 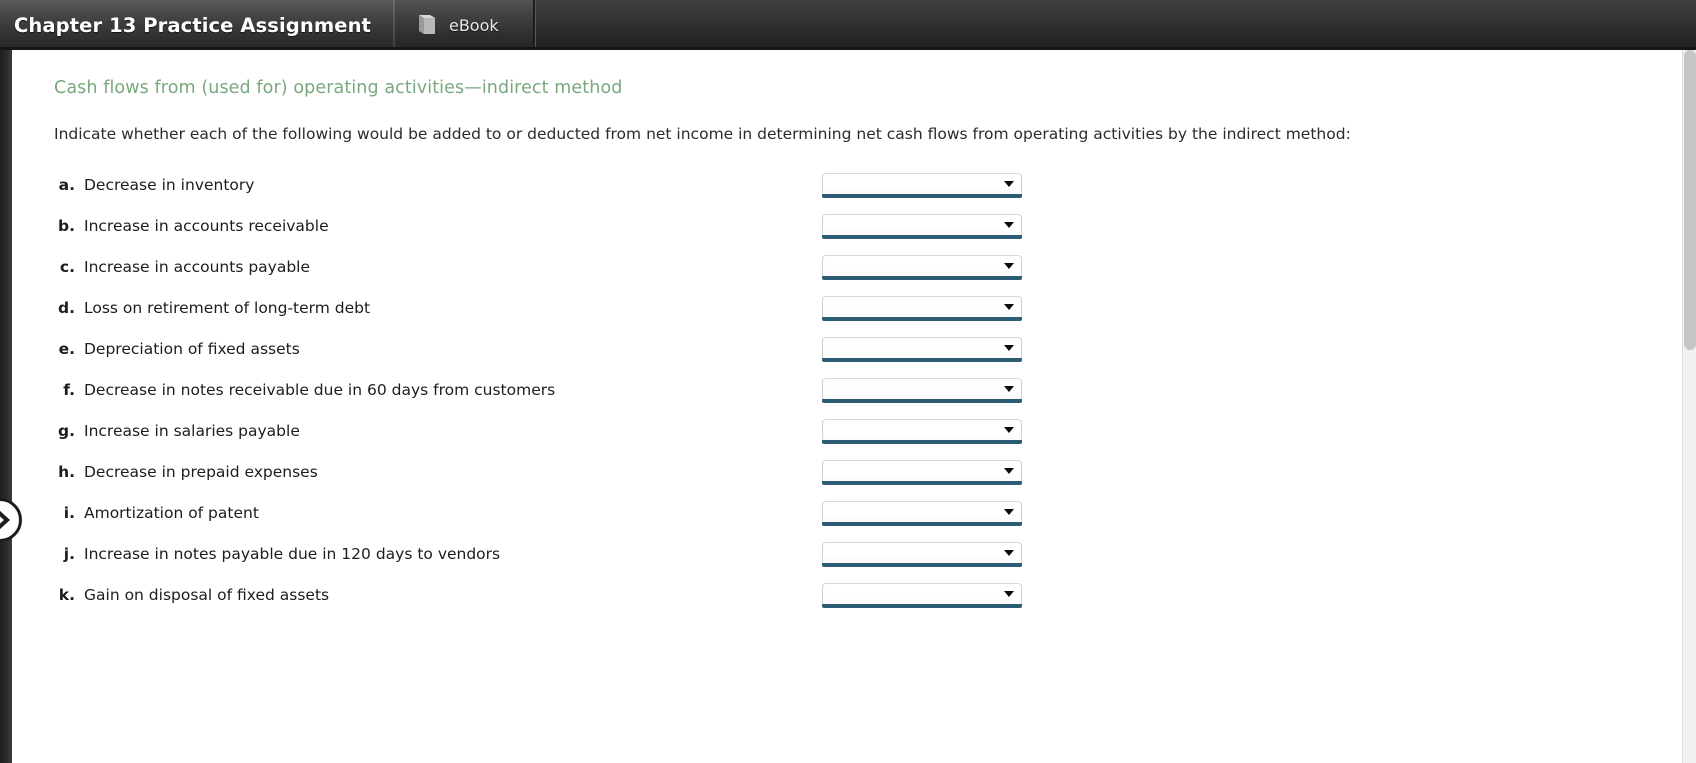 I want to click on item-label: Loss on retirement of long-term debt, so click(x=227, y=307).